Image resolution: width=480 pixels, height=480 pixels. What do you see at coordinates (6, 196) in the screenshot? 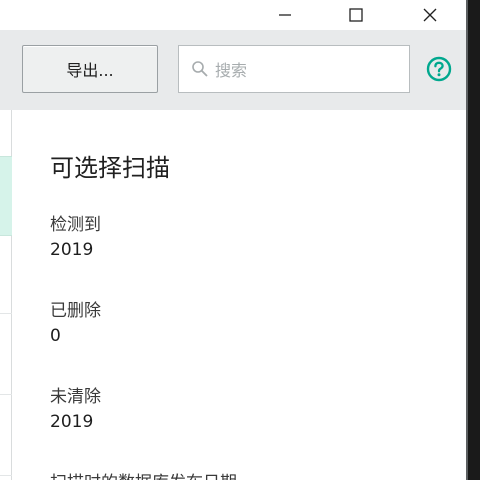
I see `selected-row` at bounding box center [6, 196].